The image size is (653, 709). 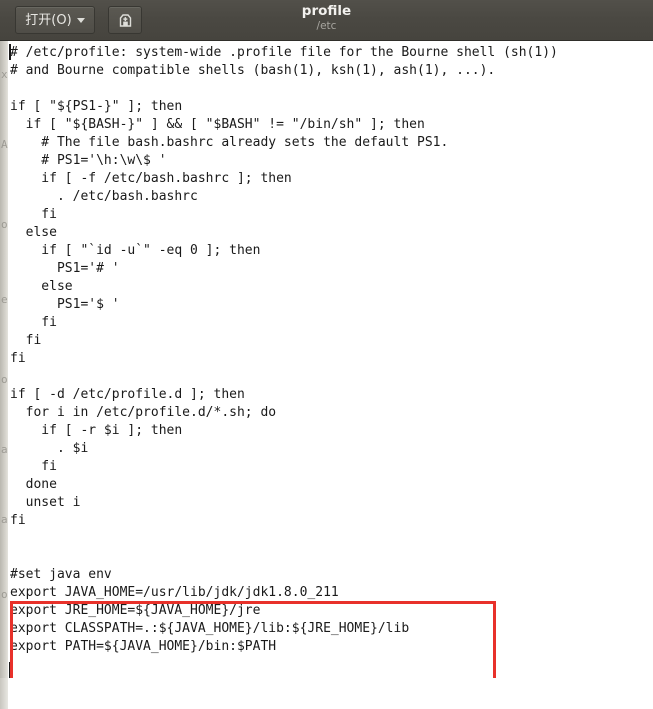 I want to click on background-window-sliver-bottom, so click(x=4, y=693).